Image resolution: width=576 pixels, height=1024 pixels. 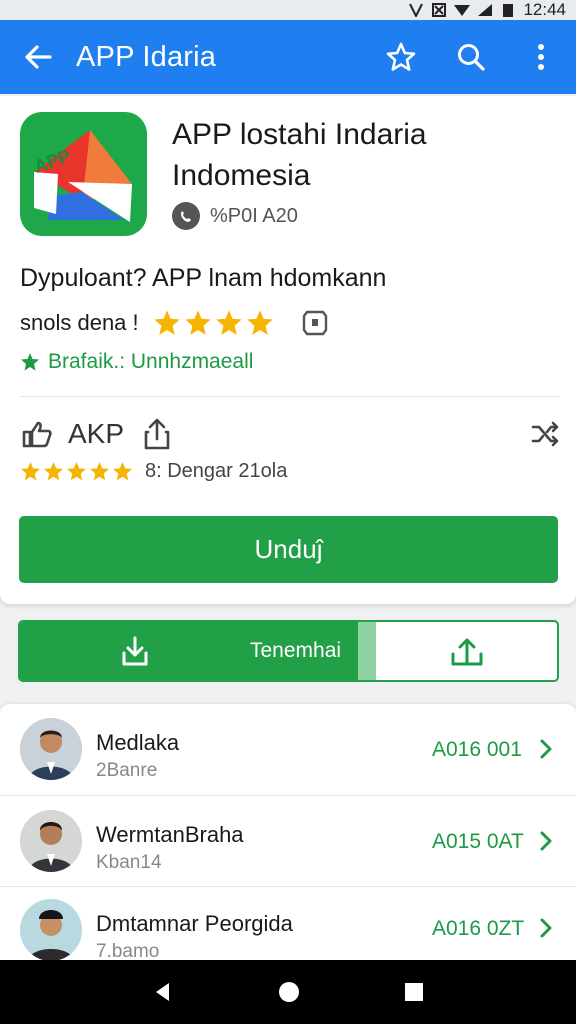 I want to click on developer-icon, so click(x=186, y=216).